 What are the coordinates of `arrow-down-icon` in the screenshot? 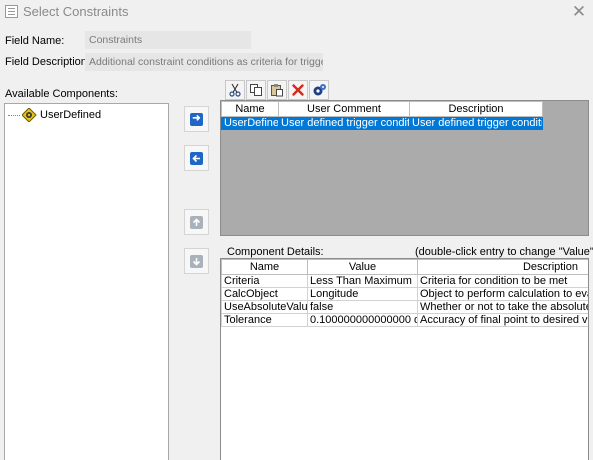 It's located at (196, 261).